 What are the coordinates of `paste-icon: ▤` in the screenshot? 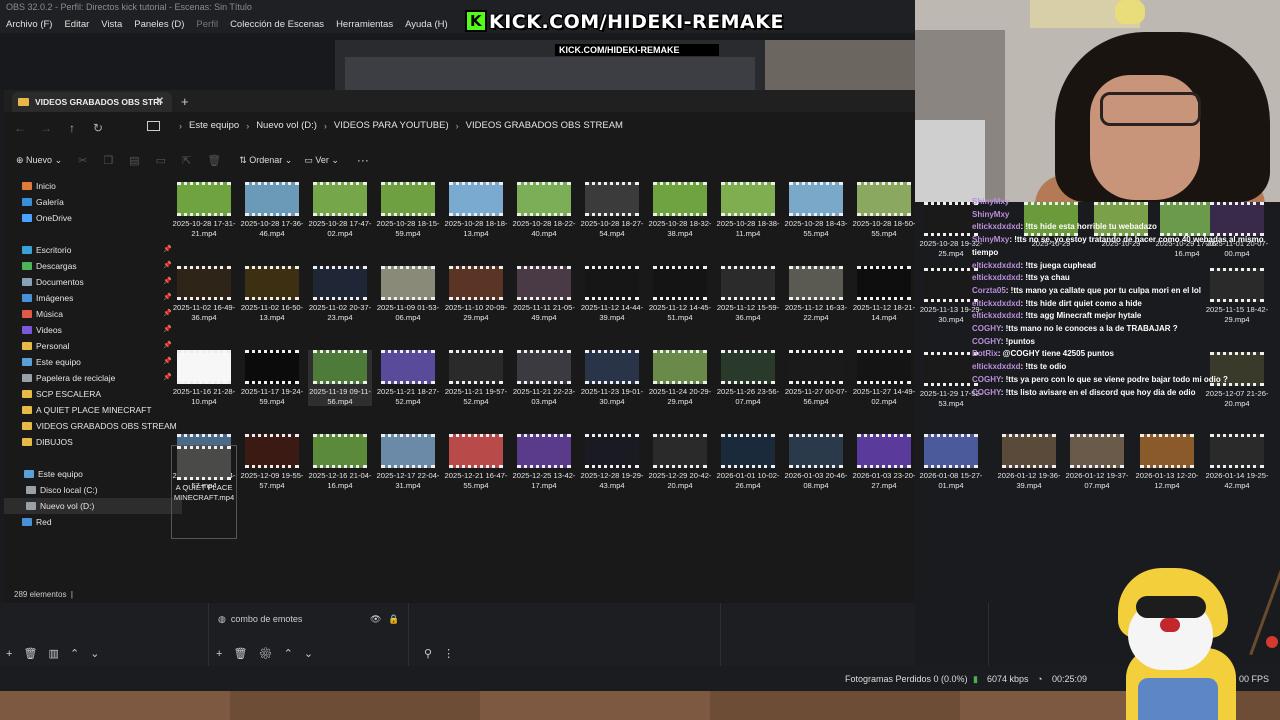 It's located at (134, 160).